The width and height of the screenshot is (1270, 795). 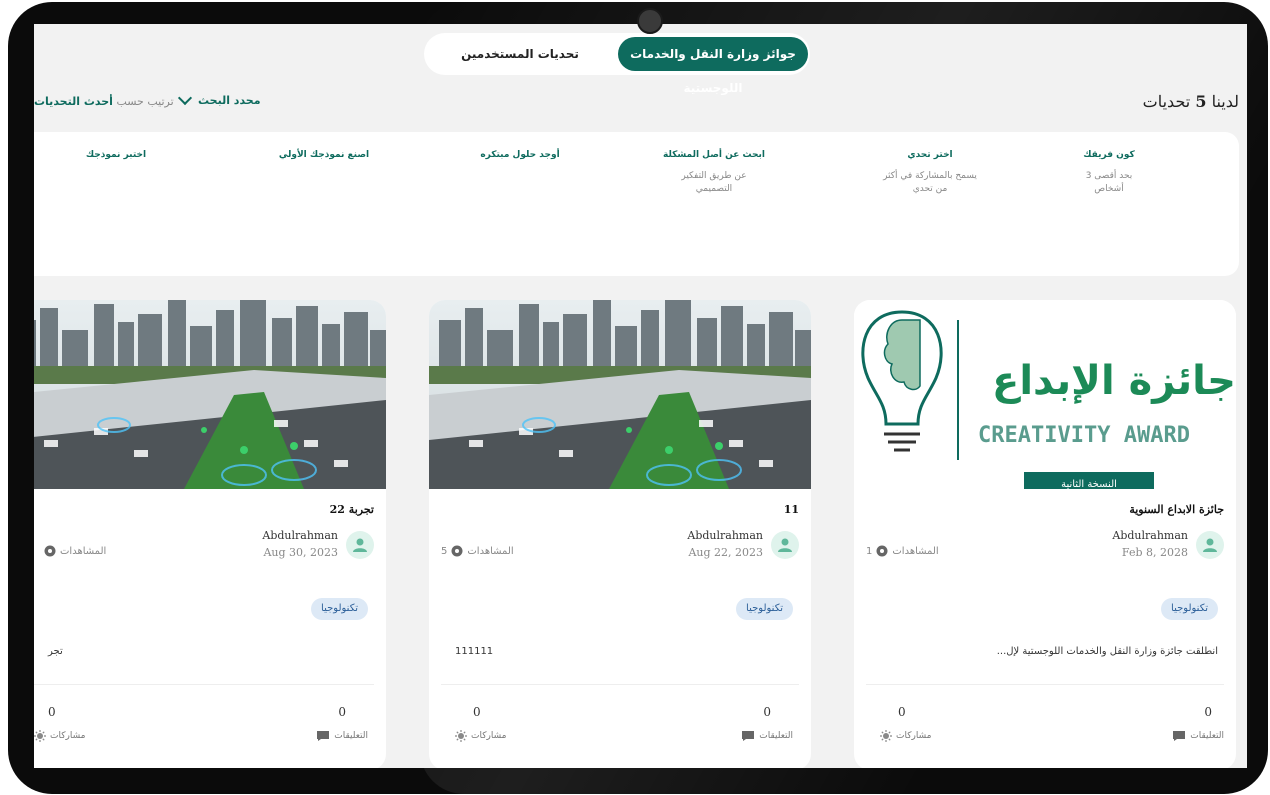 What do you see at coordinates (725, 552) in the screenshot?
I see `post-date: Aug 22, 2023` at bounding box center [725, 552].